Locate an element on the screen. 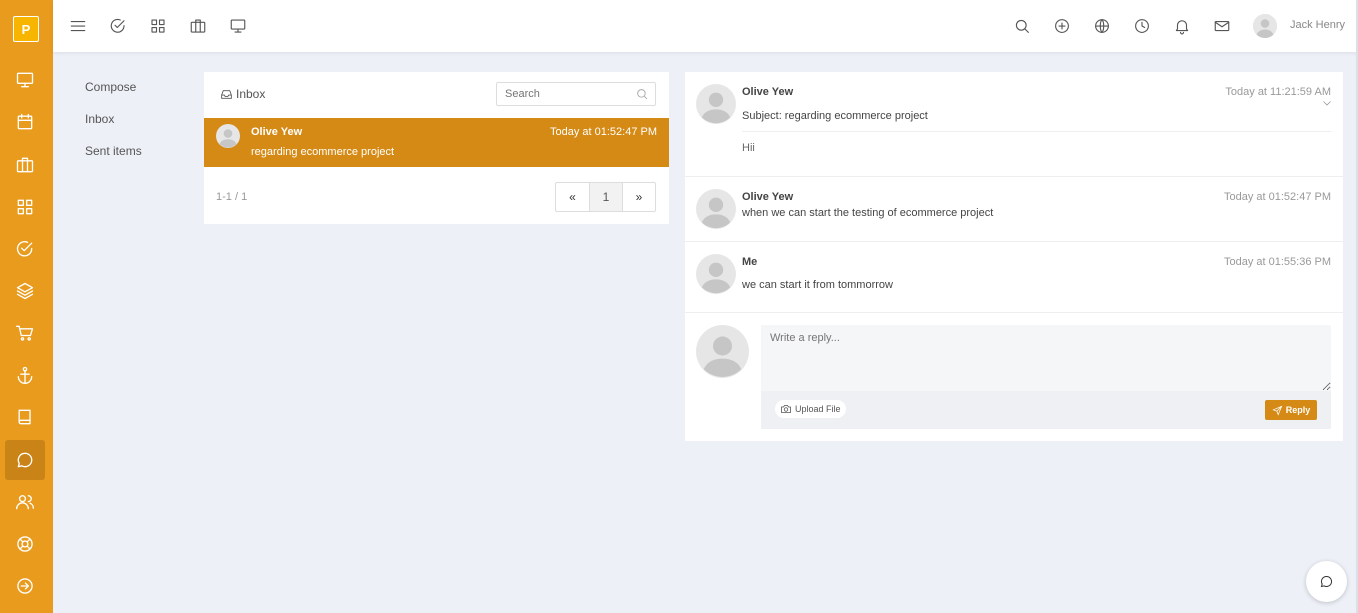 Image resolution: width=1358 pixels, height=613 pixels. search-input is located at coordinates (562, 94).